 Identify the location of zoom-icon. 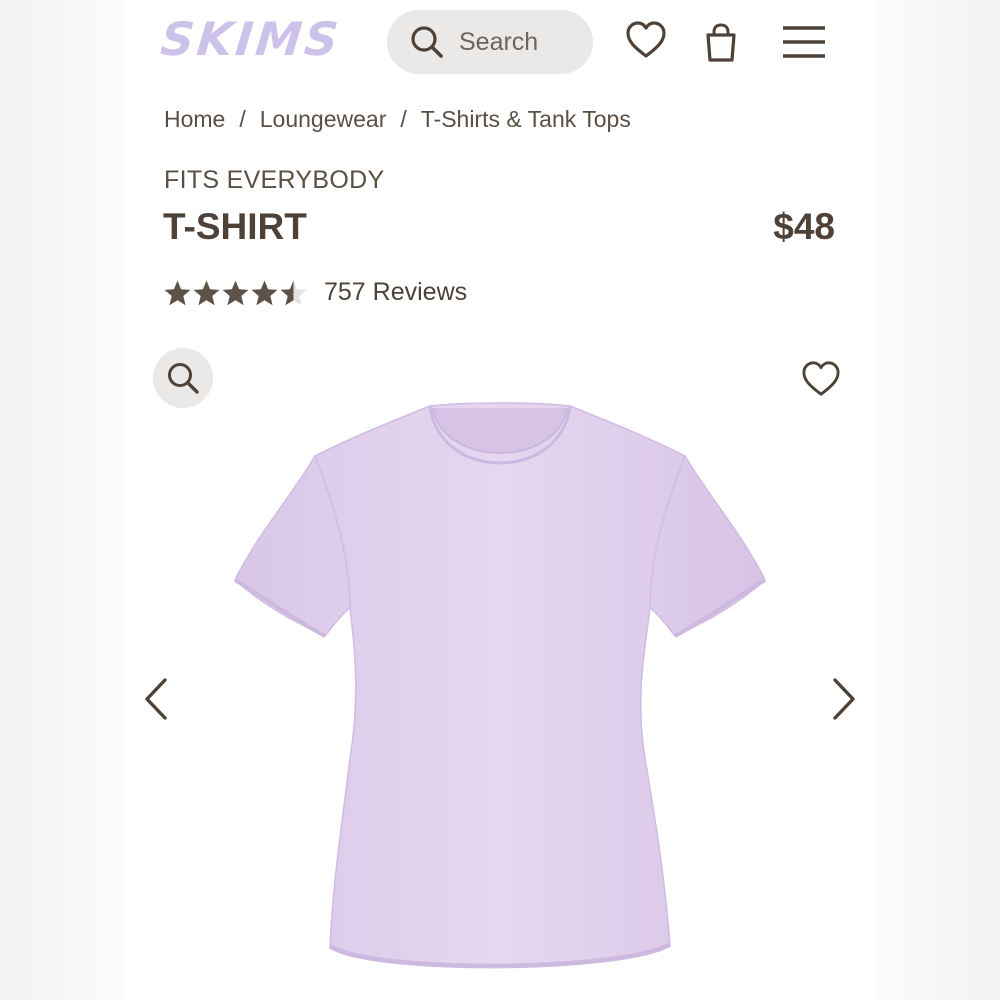
(183, 378).